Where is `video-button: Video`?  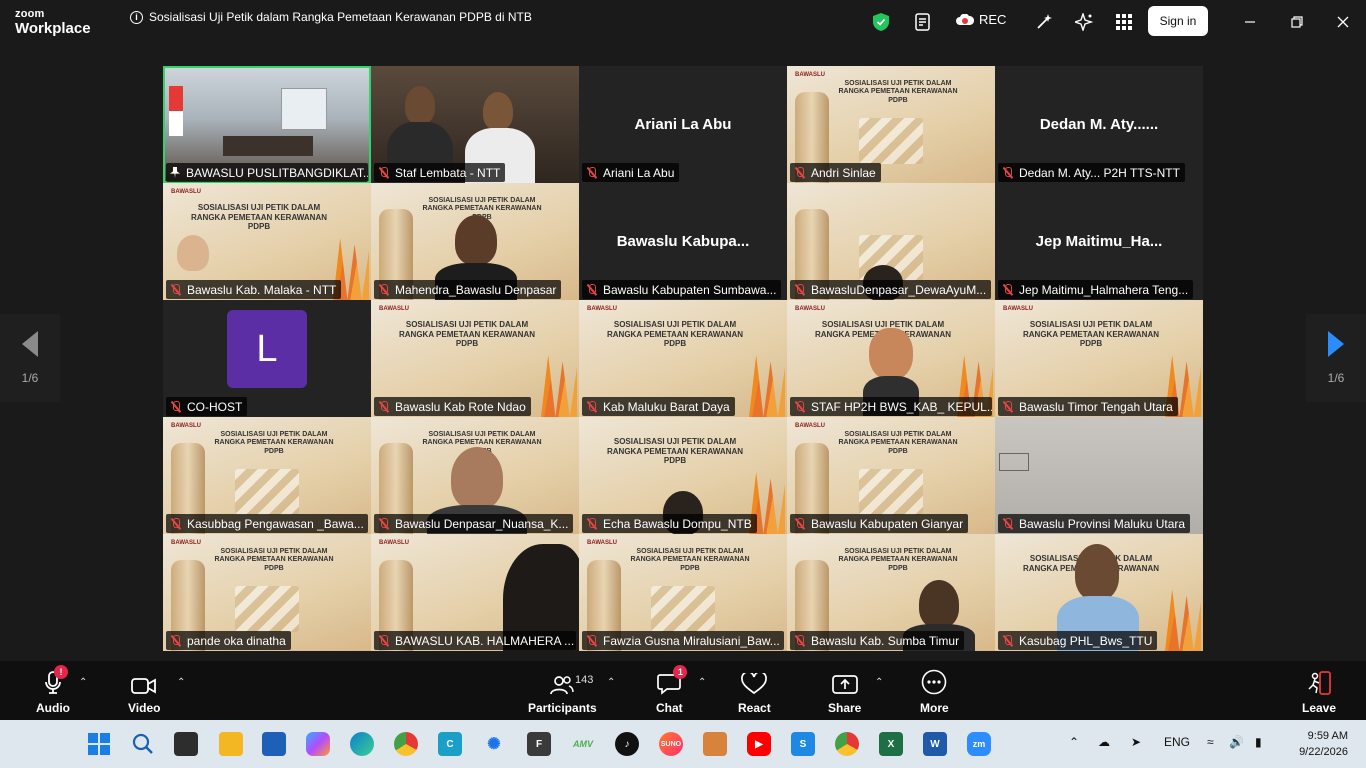
video-button: Video is located at coordinates (144, 692).